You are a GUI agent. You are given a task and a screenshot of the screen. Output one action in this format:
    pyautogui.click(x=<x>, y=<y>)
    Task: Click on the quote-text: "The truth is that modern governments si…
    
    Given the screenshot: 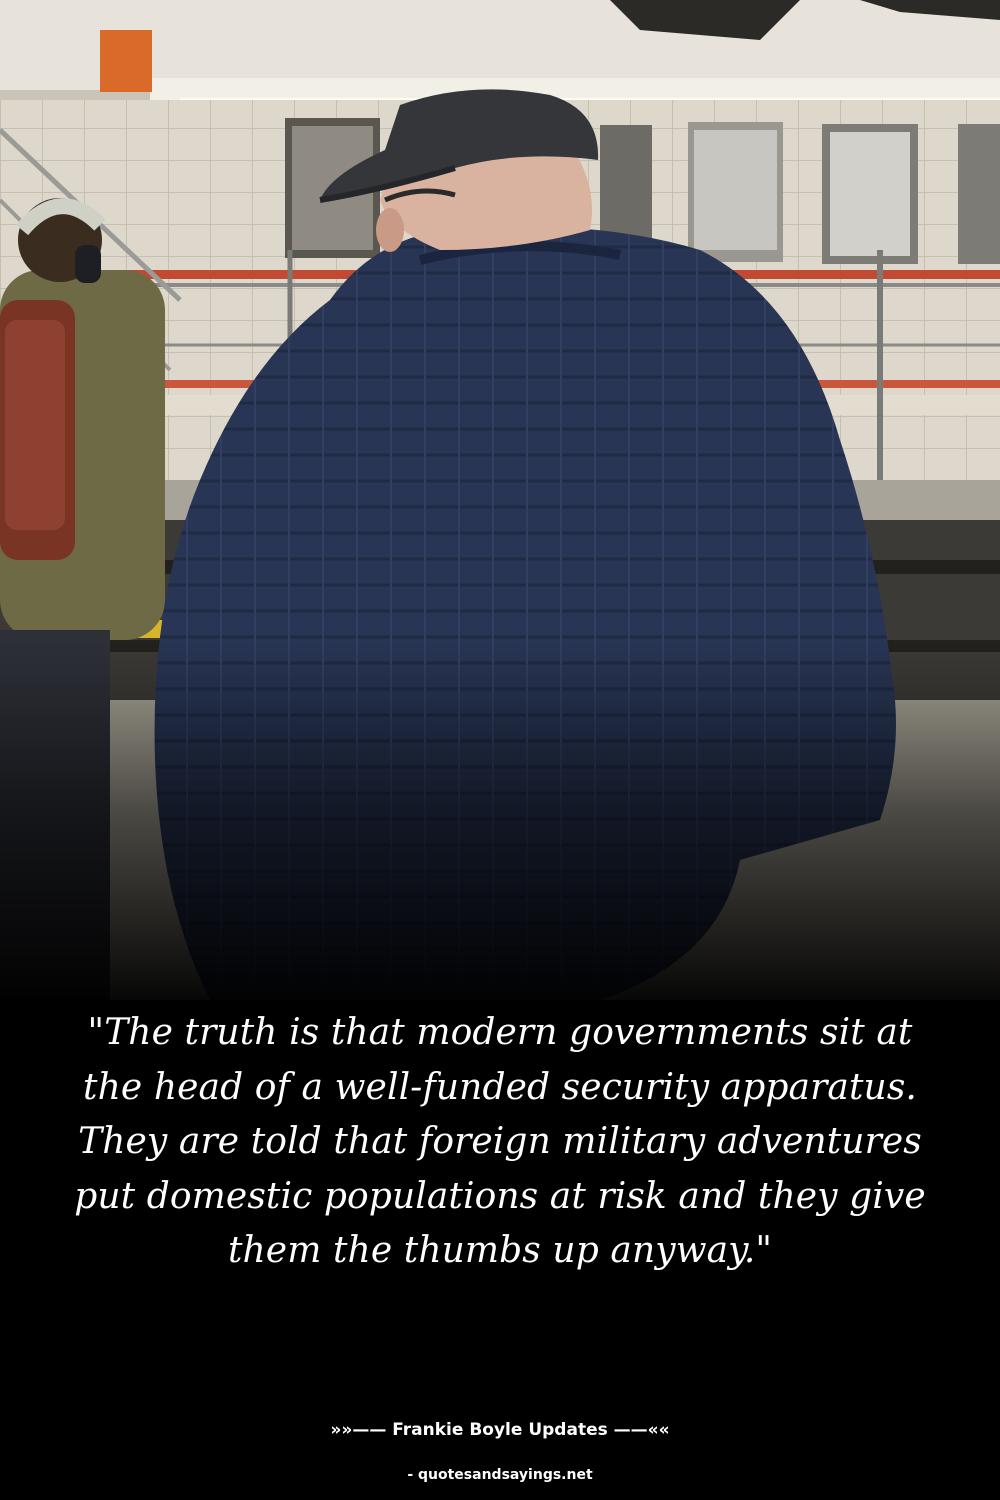 What is the action you would take?
    pyautogui.click(x=500, y=1141)
    